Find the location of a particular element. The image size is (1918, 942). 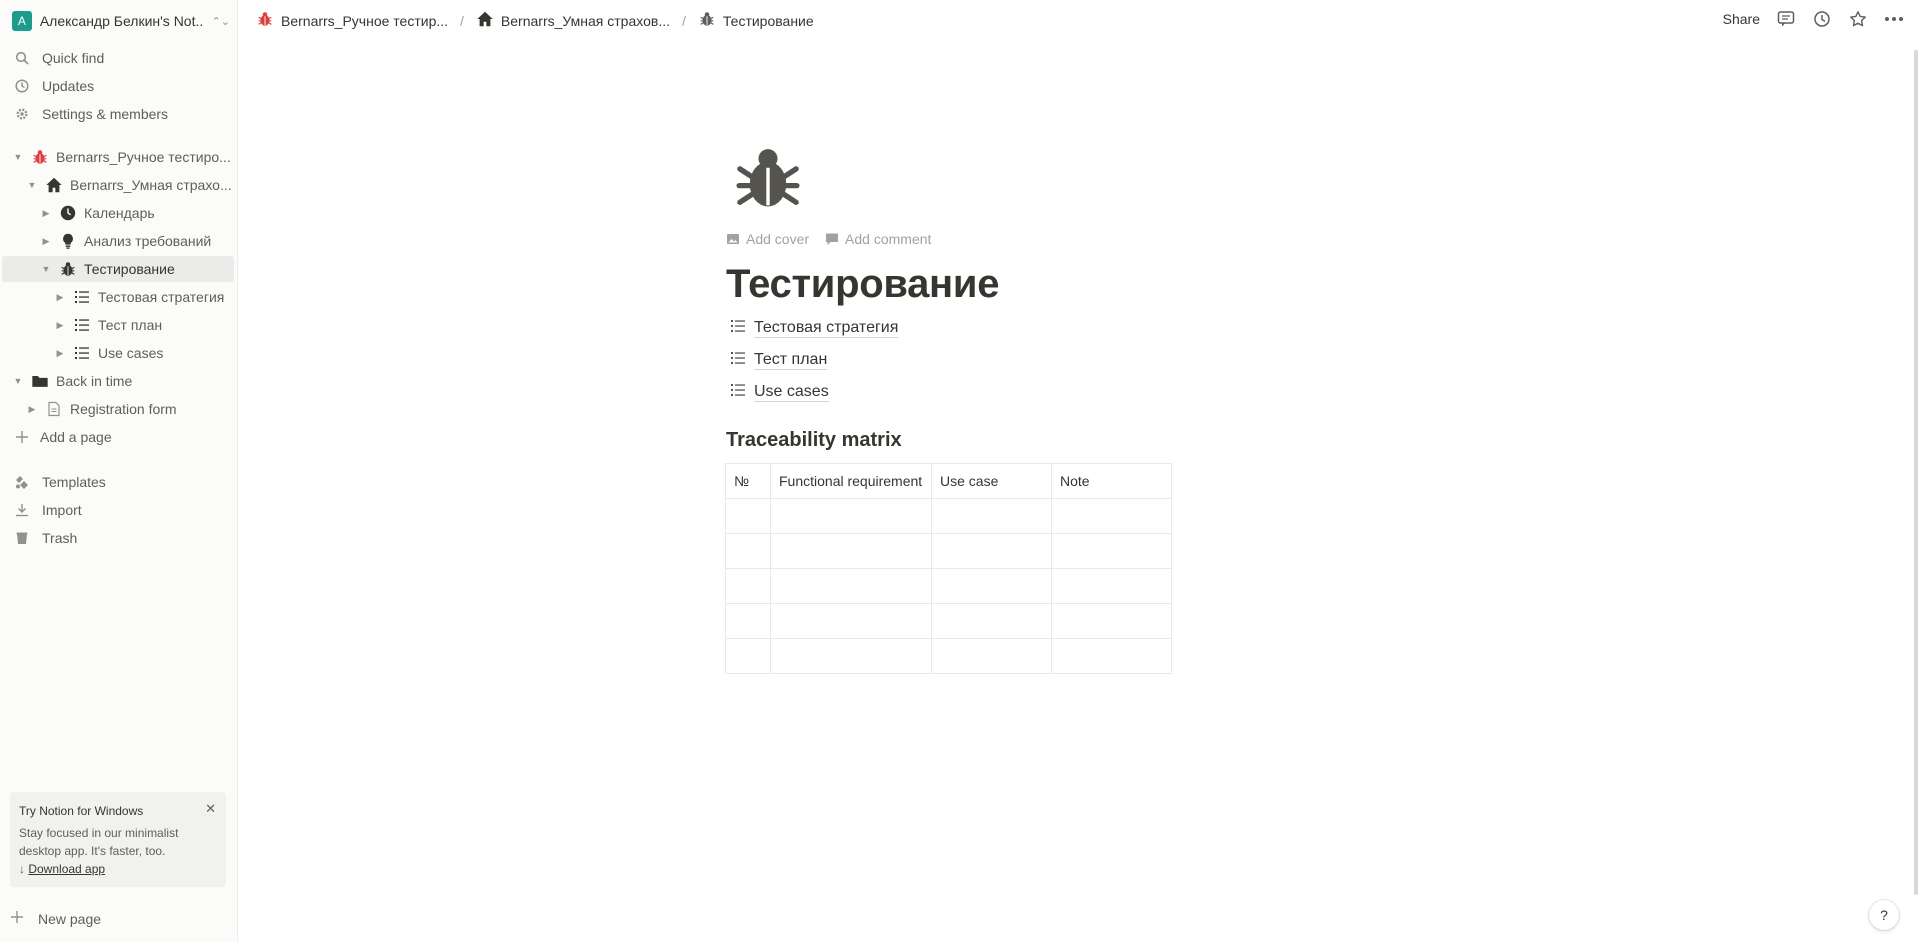

sidebar-item-quick-find: Quick find is located at coordinates (118, 58).